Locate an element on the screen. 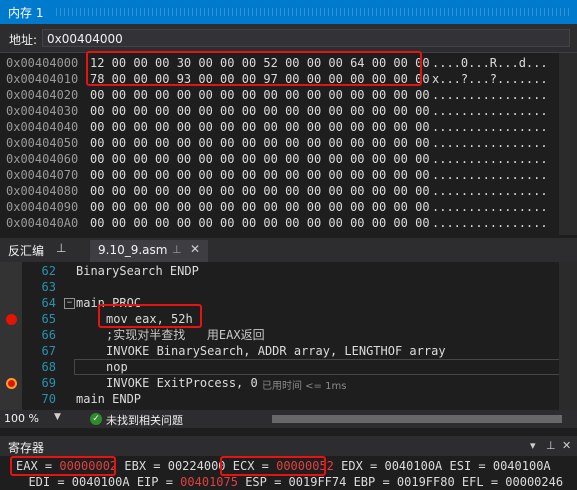 The width and height of the screenshot is (577, 490). line-number: 67 is located at coordinates (48, 351).